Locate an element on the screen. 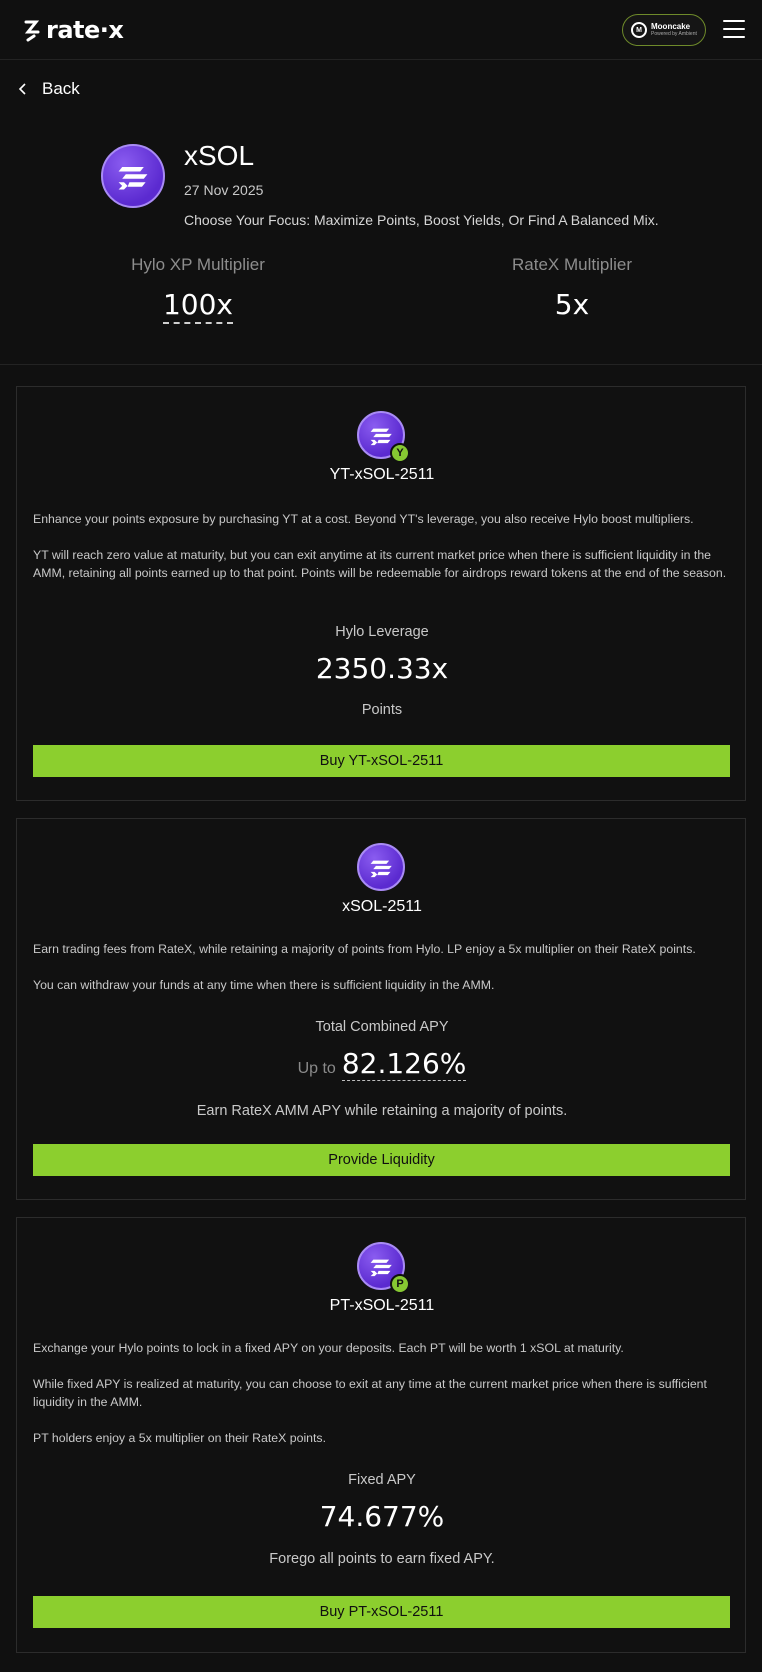 The width and height of the screenshot is (762, 1672). yt-metric-sub: Points is located at coordinates (382, 710).